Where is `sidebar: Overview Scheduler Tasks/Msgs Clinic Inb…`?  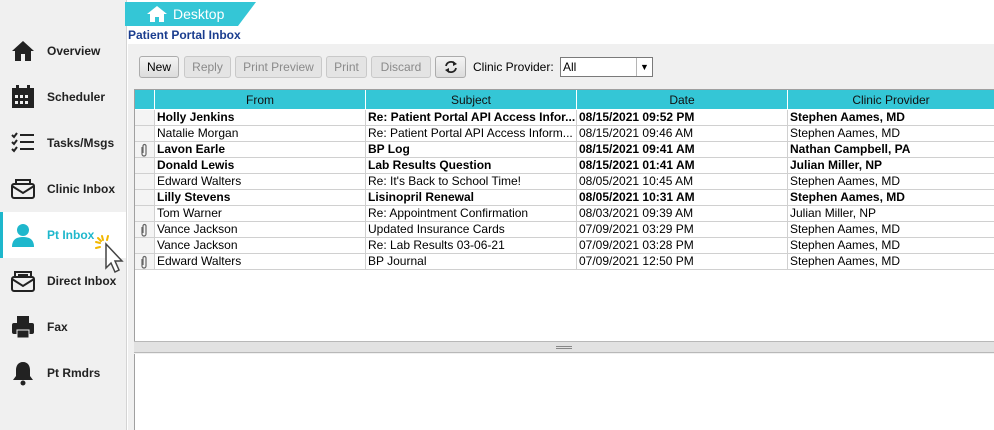
sidebar: Overview Scheduler Tasks/Msgs Clinic Inb… is located at coordinates (63, 215).